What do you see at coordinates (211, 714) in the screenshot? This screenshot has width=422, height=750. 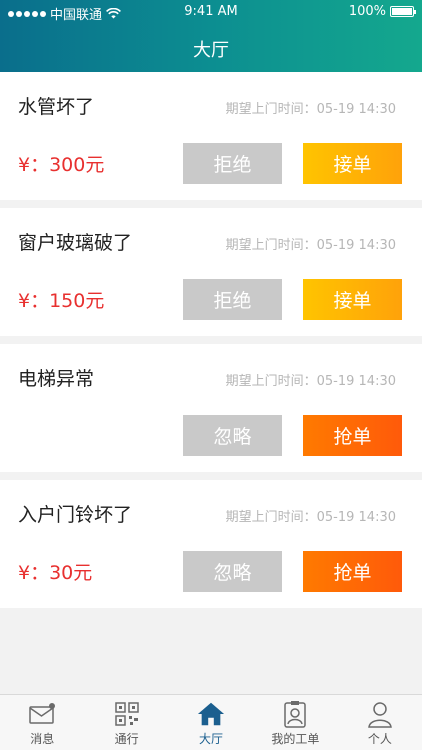 I see `home-icon` at bounding box center [211, 714].